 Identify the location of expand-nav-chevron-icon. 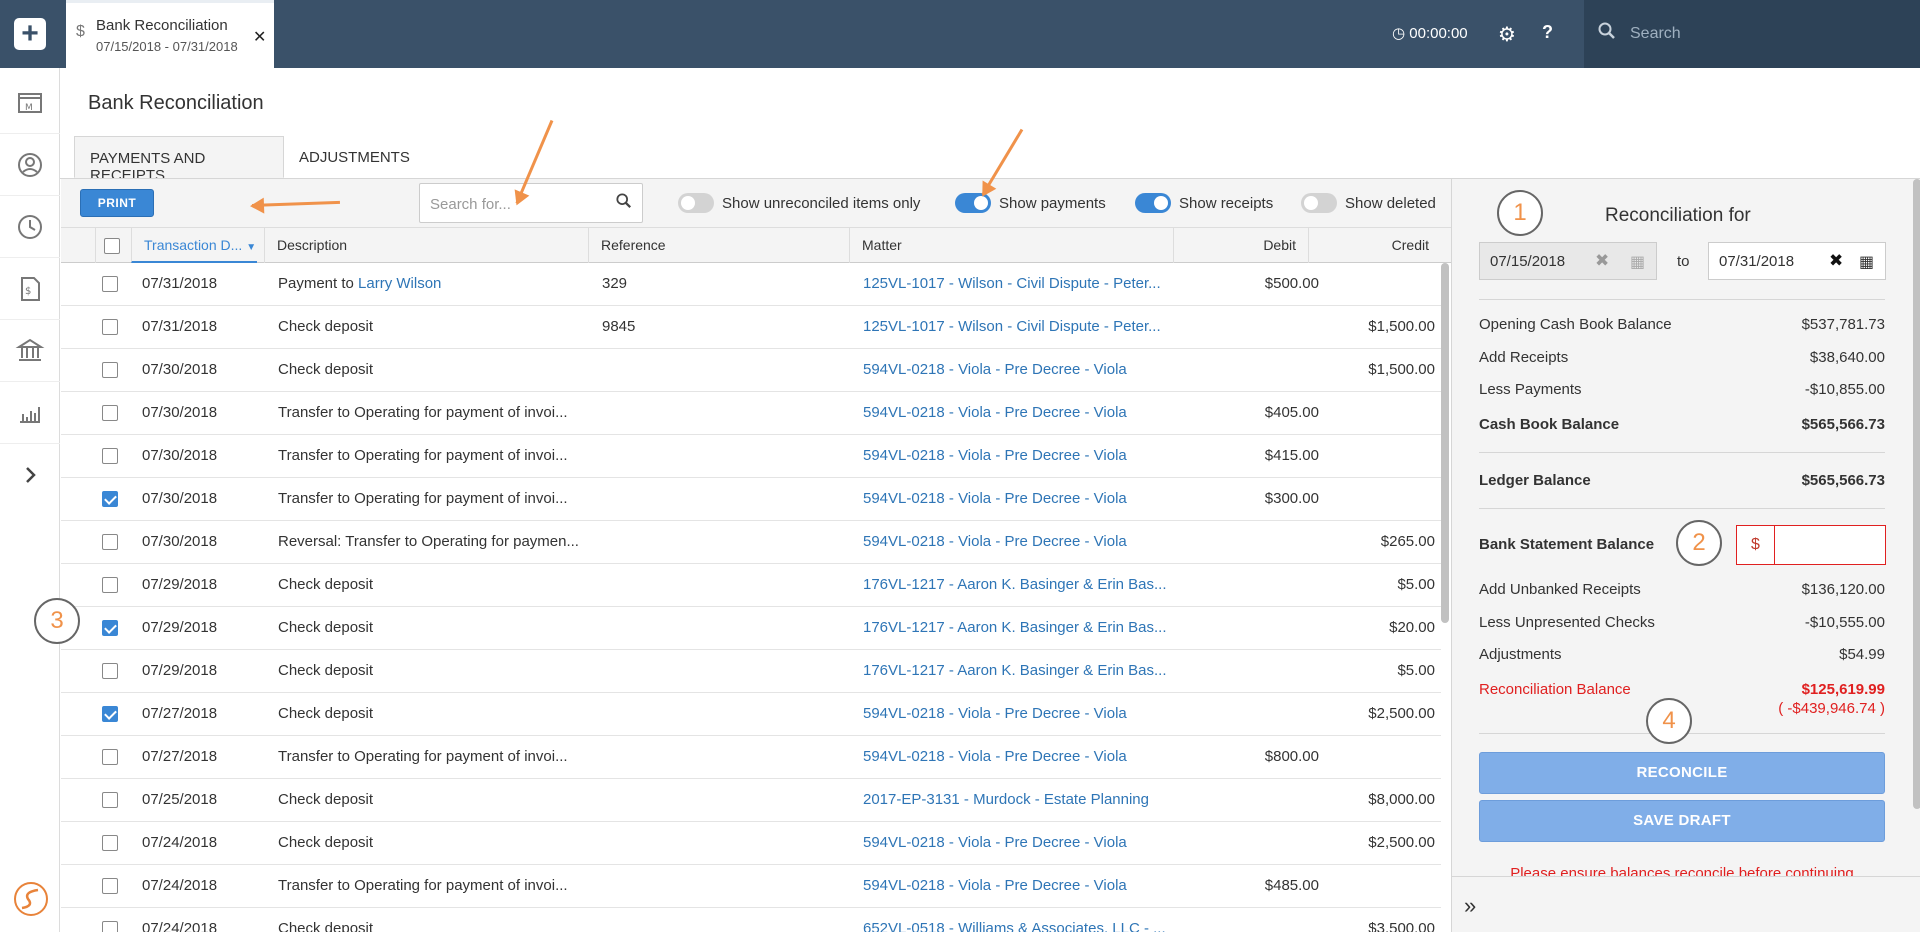
(30, 475).